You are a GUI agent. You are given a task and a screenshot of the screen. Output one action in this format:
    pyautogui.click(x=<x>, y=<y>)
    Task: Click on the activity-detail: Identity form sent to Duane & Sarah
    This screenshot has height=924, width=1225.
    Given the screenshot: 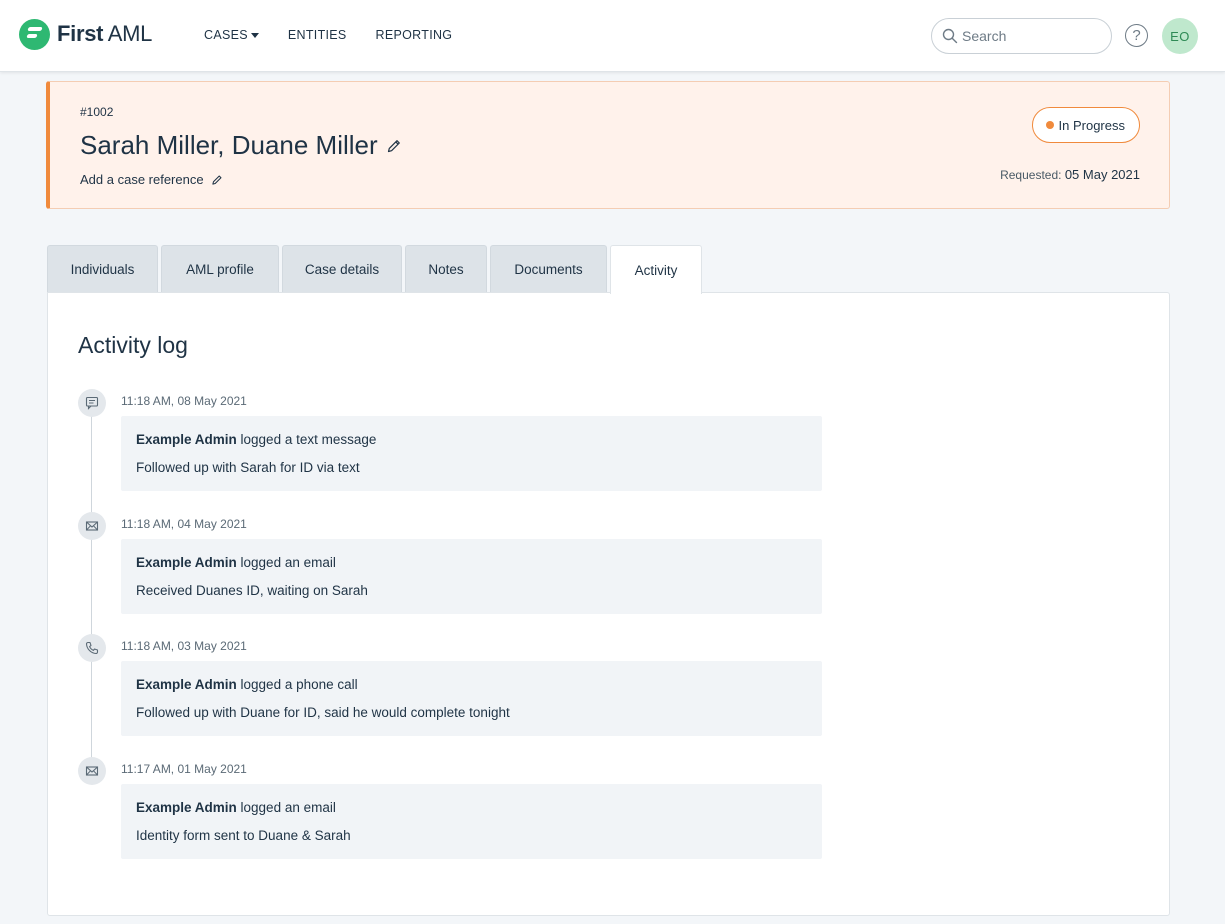 What is the action you would take?
    pyautogui.click(x=243, y=835)
    